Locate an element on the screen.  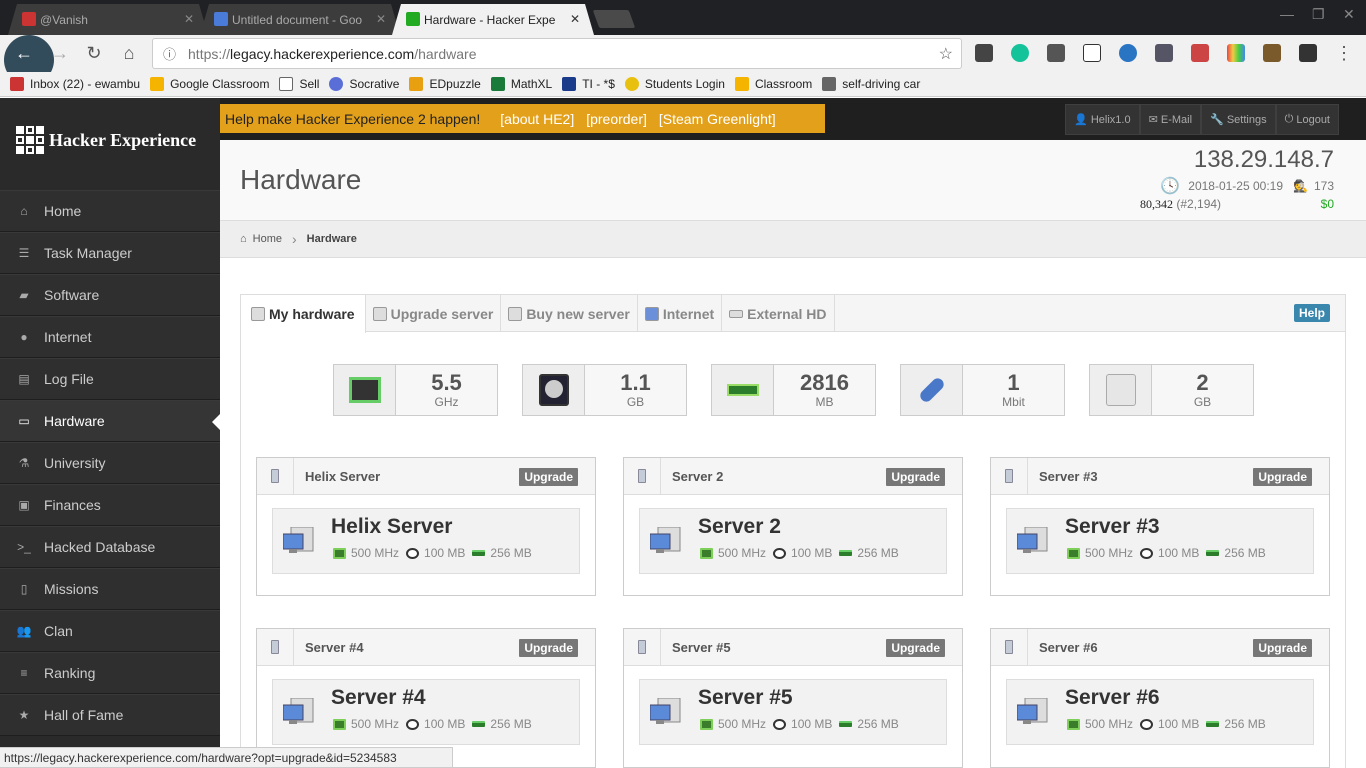
extension-heart-icon is located at coordinates (1236, 53).